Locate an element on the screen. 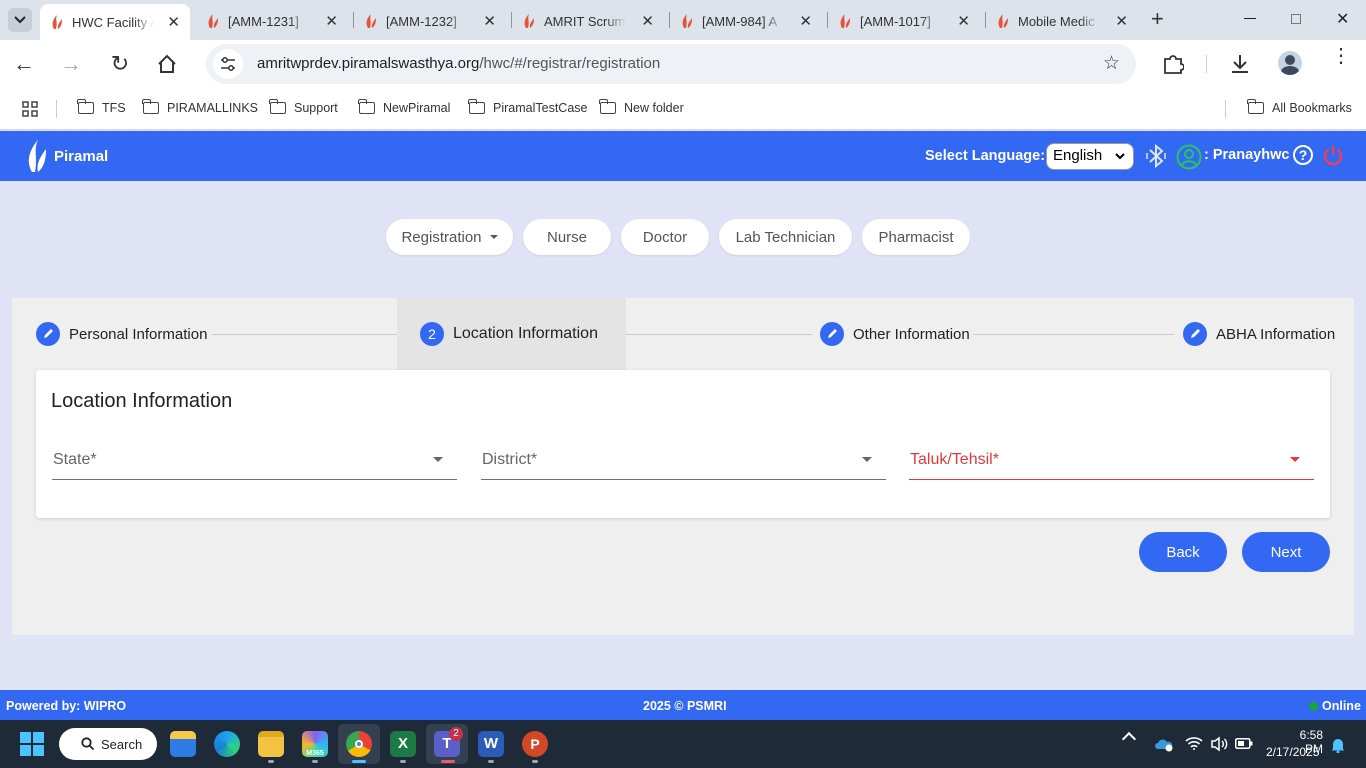 The image size is (1366, 768). role-tab-doctor: Doctor is located at coordinates (665, 237).